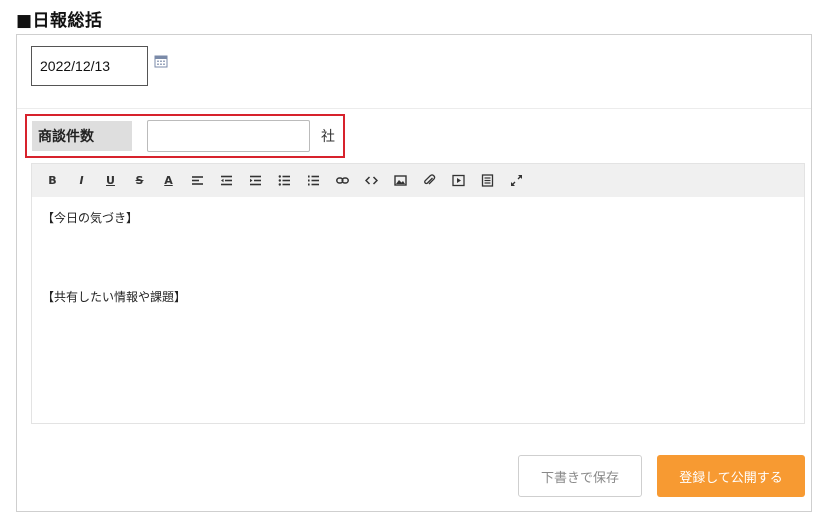 The width and height of the screenshot is (827, 522). I want to click on date-input, so click(89, 66).